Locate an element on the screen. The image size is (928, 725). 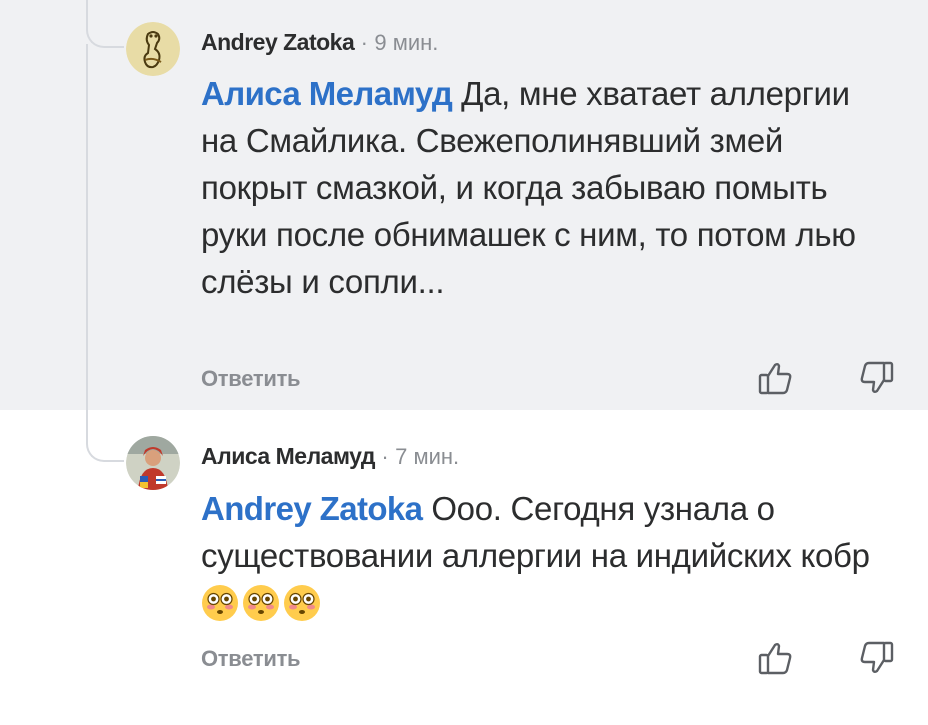
comment-time: 9 мин. is located at coordinates (406, 42).